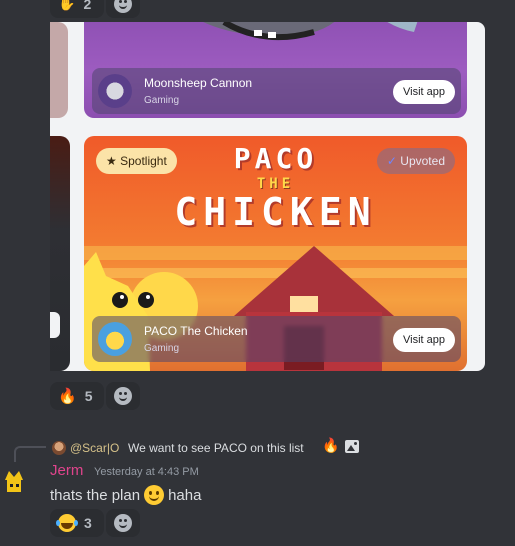 This screenshot has height=546, width=515. Describe the element at coordinates (14, 481) in the screenshot. I see `crown-avatar-icon` at that location.